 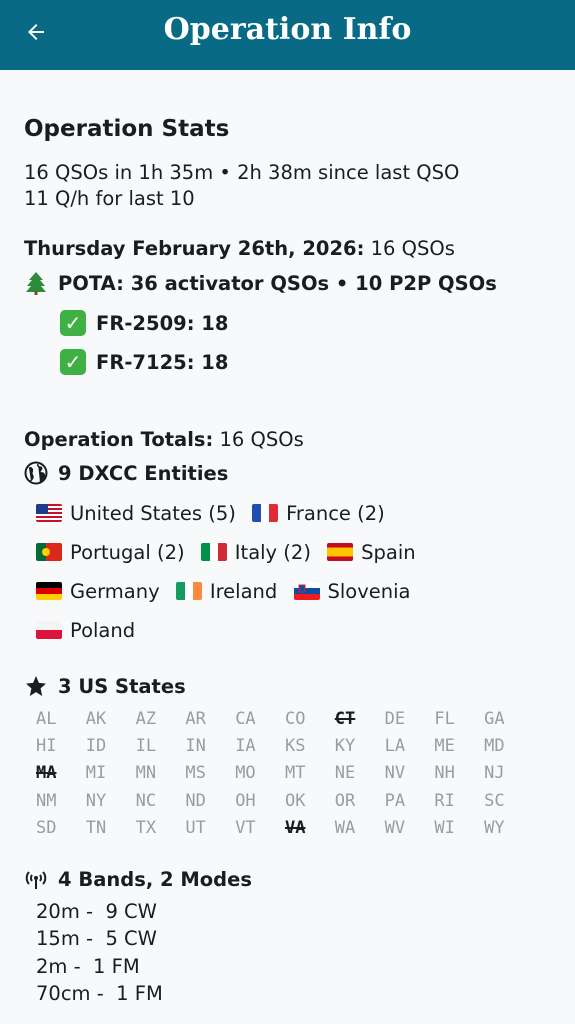 What do you see at coordinates (46, 773) in the screenshot?
I see `state-cell-ma: MA` at bounding box center [46, 773].